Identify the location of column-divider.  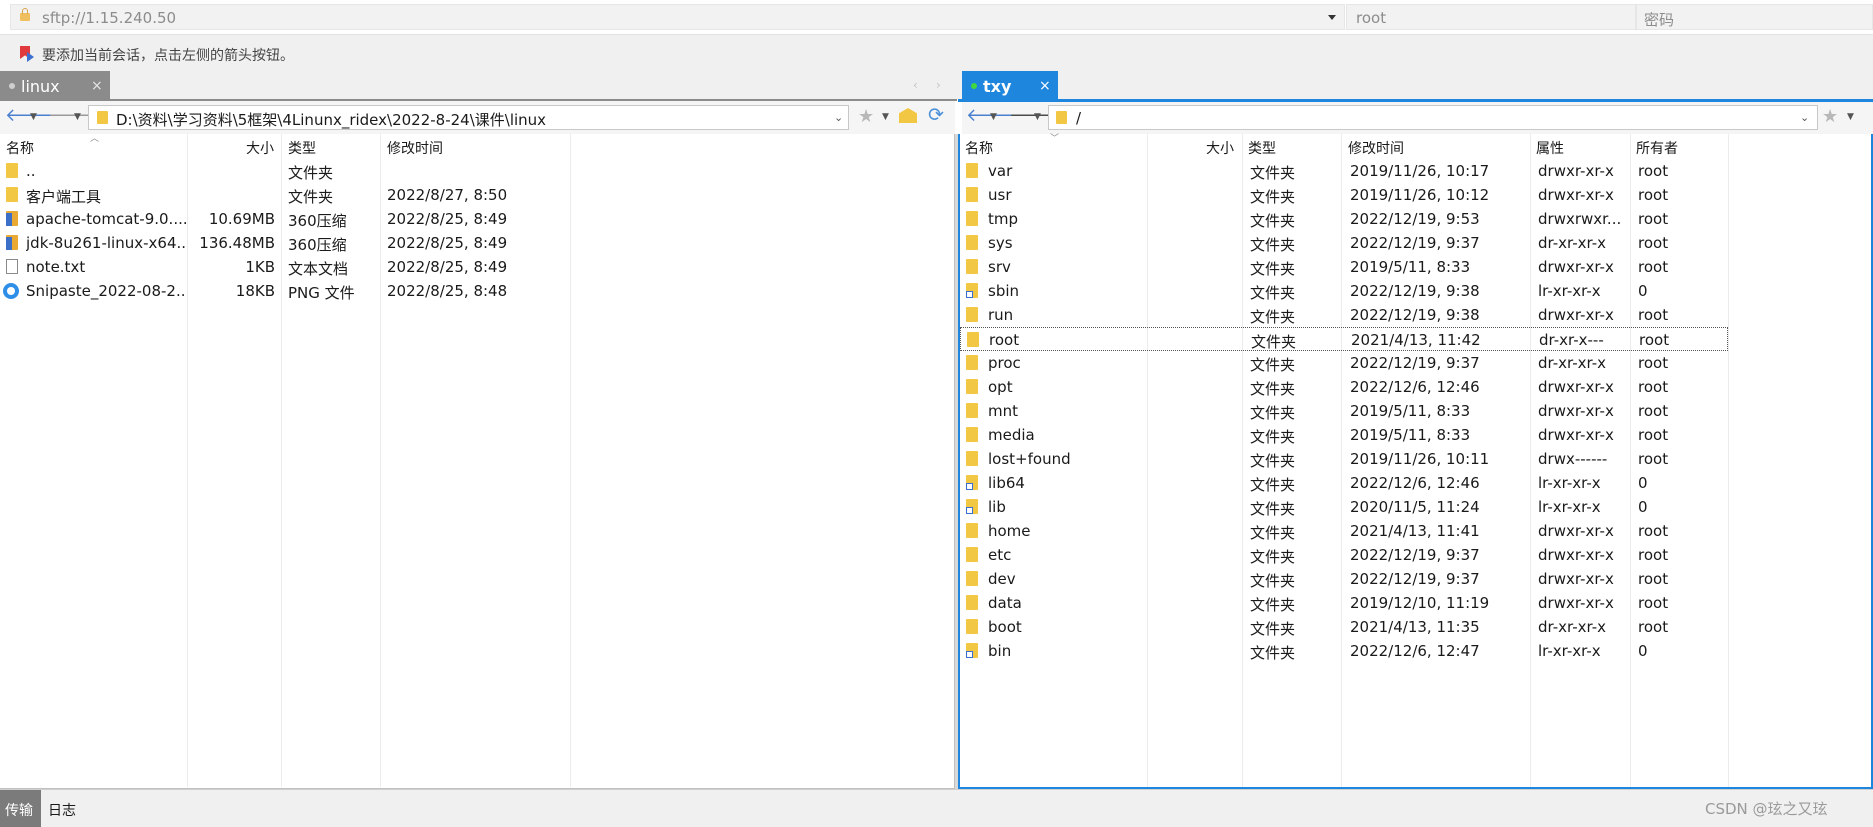
(1728, 460).